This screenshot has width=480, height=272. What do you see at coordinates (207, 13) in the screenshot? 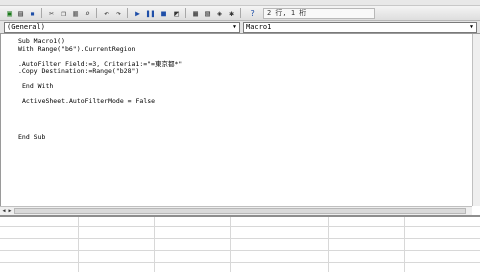
I see `properties-icon: ▧` at bounding box center [207, 13].